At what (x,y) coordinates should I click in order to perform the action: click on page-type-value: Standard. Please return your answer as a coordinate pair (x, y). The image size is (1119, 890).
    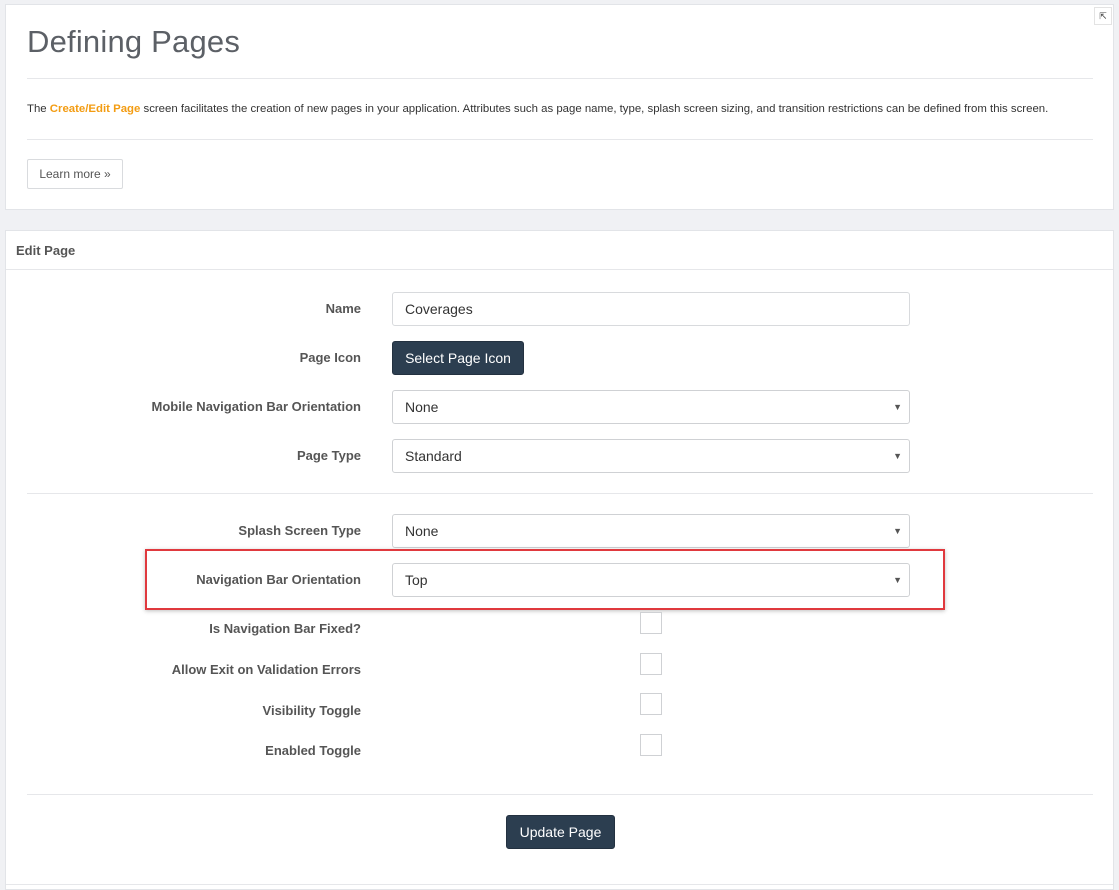
    Looking at the image, I should click on (433, 456).